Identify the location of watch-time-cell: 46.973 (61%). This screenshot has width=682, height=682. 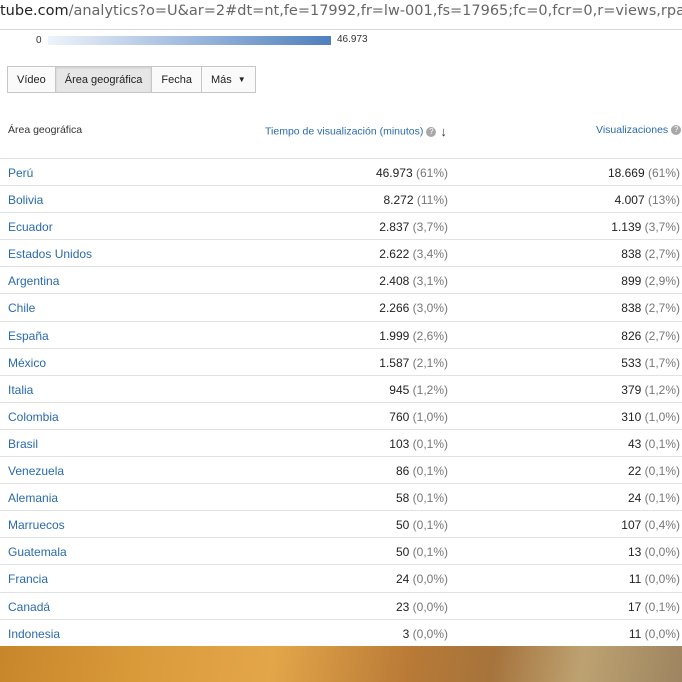
(412, 173).